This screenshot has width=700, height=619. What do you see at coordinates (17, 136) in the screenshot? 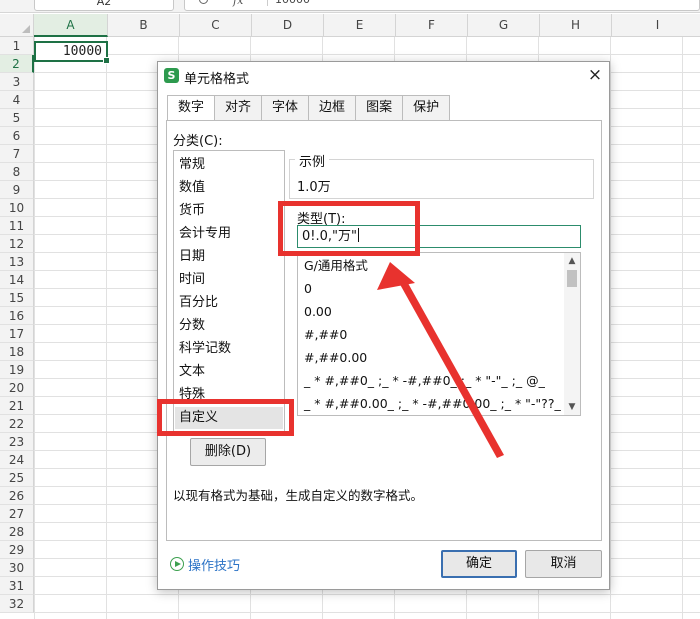
I see `row-header-6: 6` at bounding box center [17, 136].